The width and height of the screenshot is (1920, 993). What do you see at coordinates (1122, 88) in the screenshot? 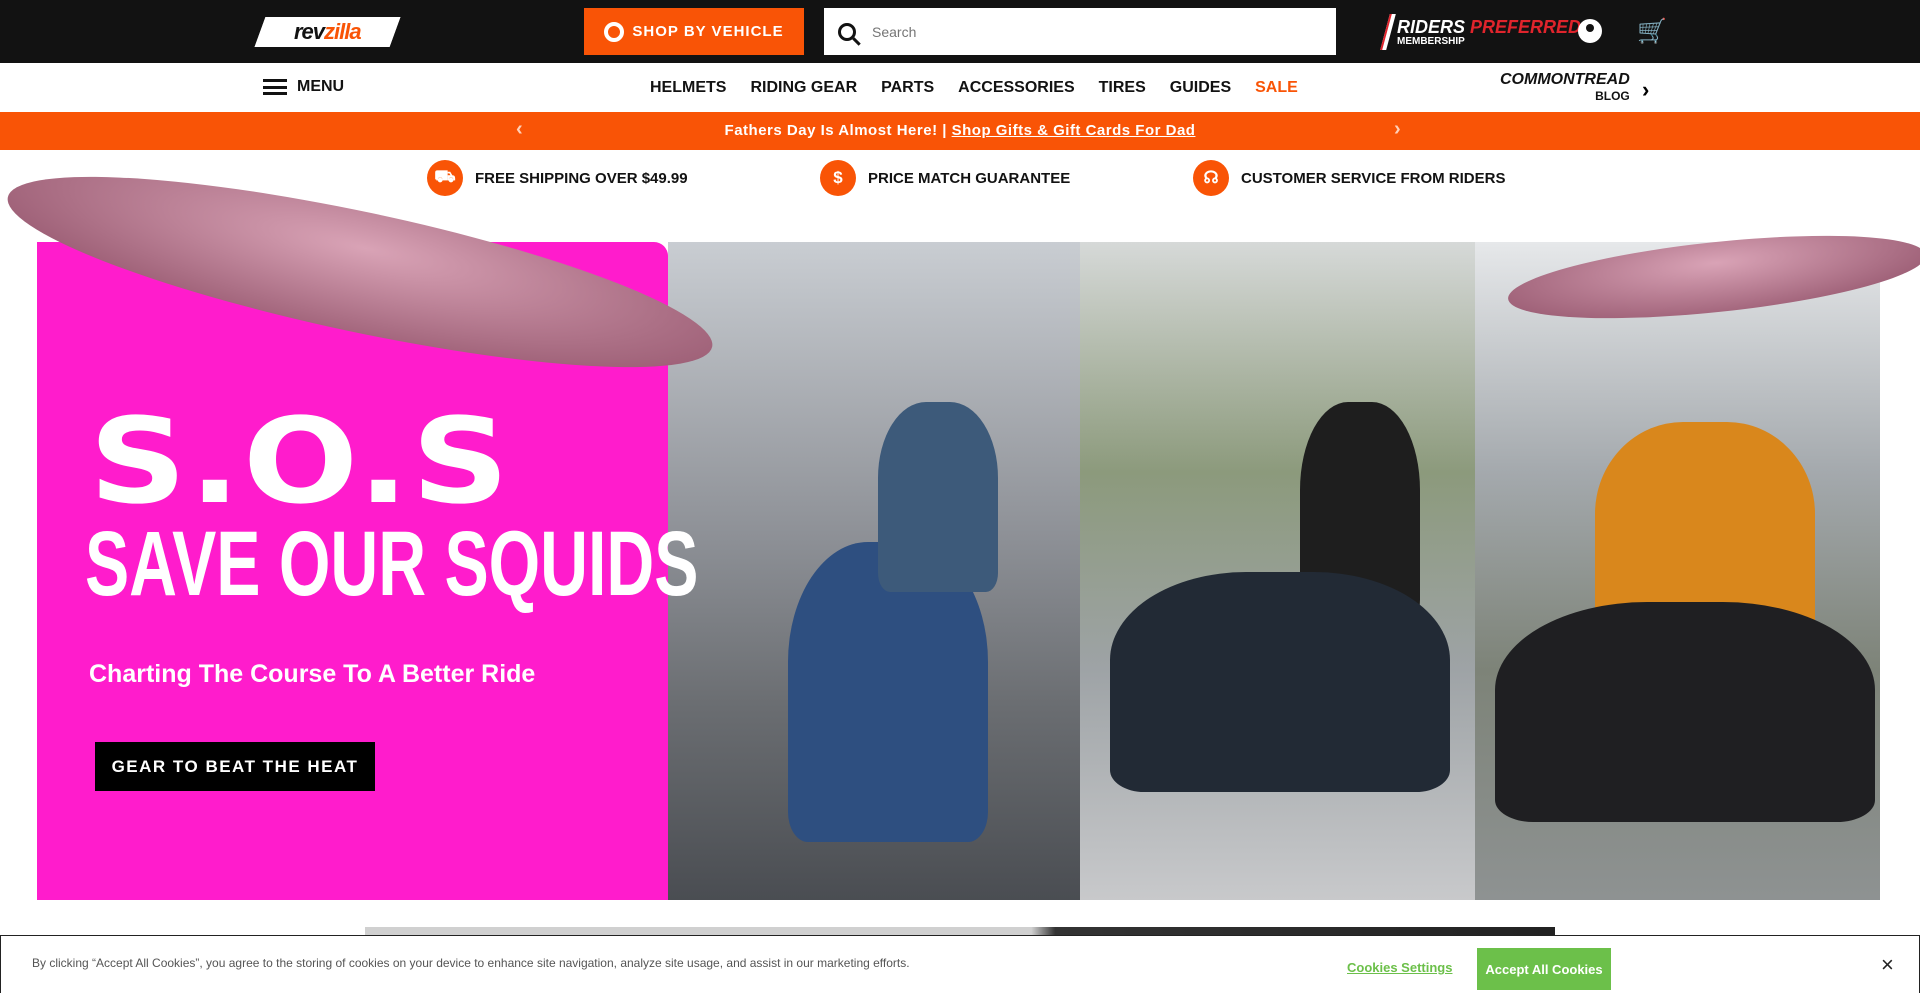
I see `nav-tires: TIRES` at bounding box center [1122, 88].